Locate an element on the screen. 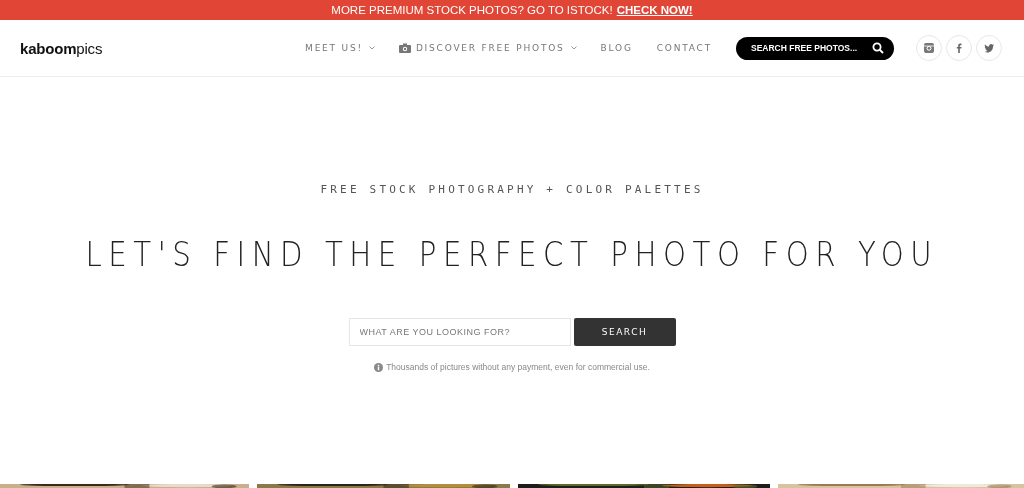 Image resolution: width=1024 pixels, height=488 pixels. tagline: FREE STOCK PHOTOGRAPHY + COLOR PALETTES is located at coordinates (512, 189).